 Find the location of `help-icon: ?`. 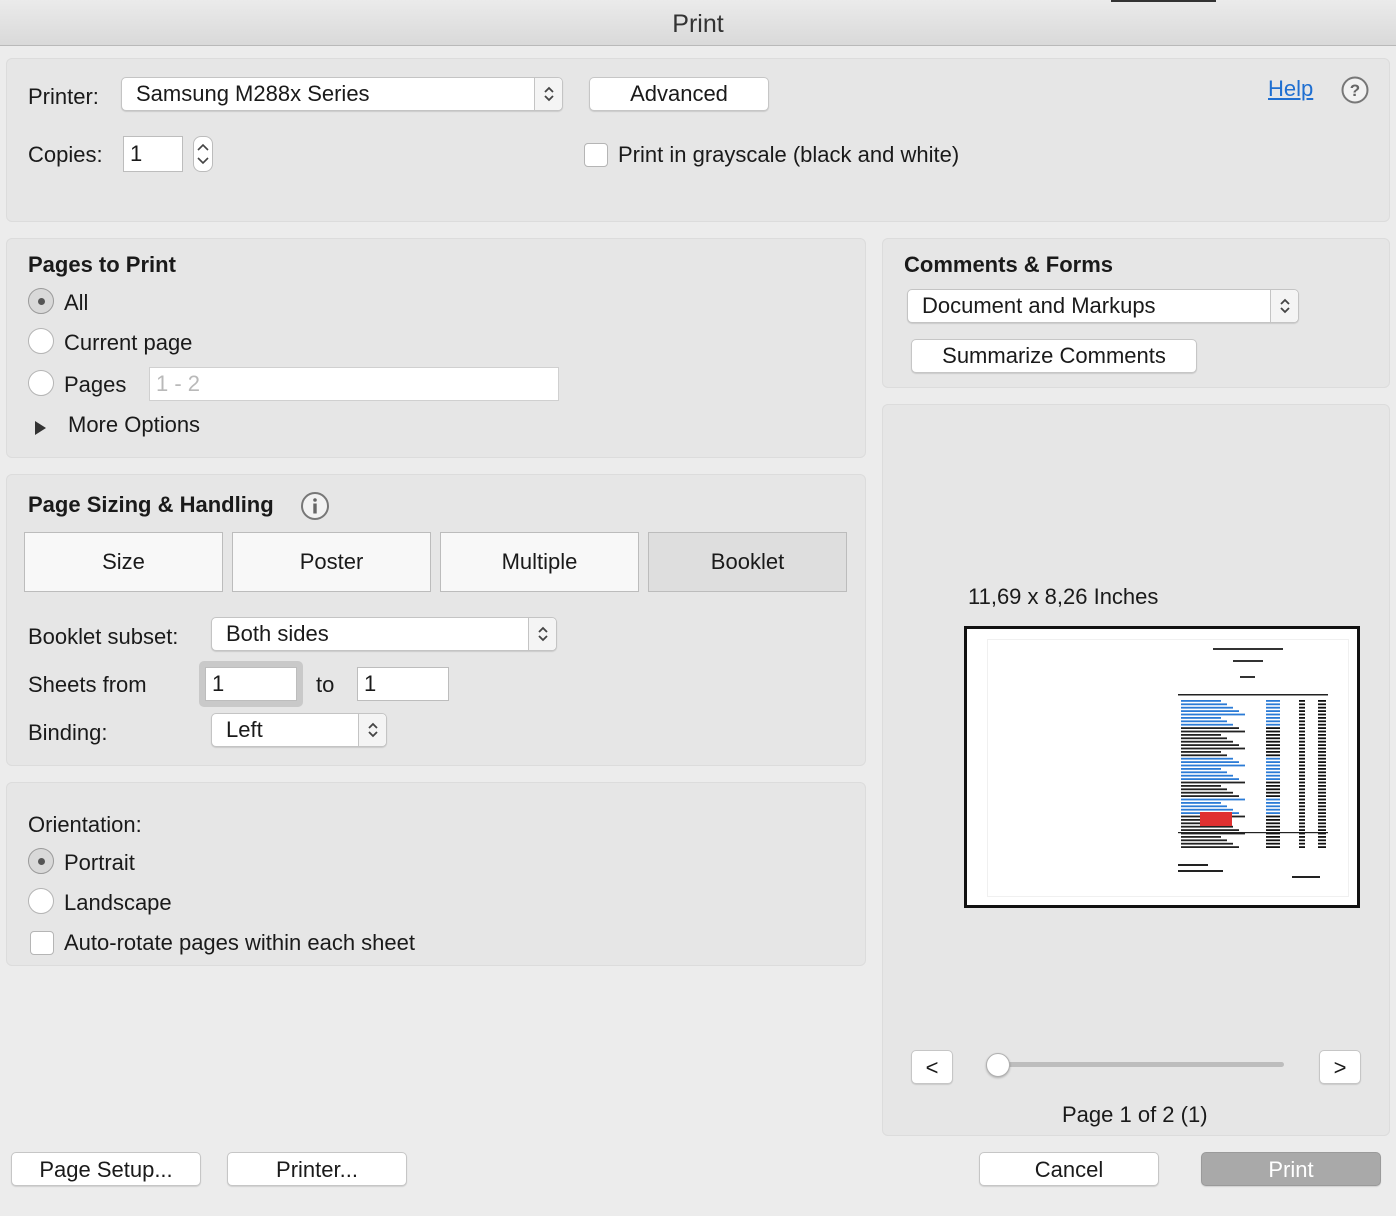

help-icon: ? is located at coordinates (1355, 90).